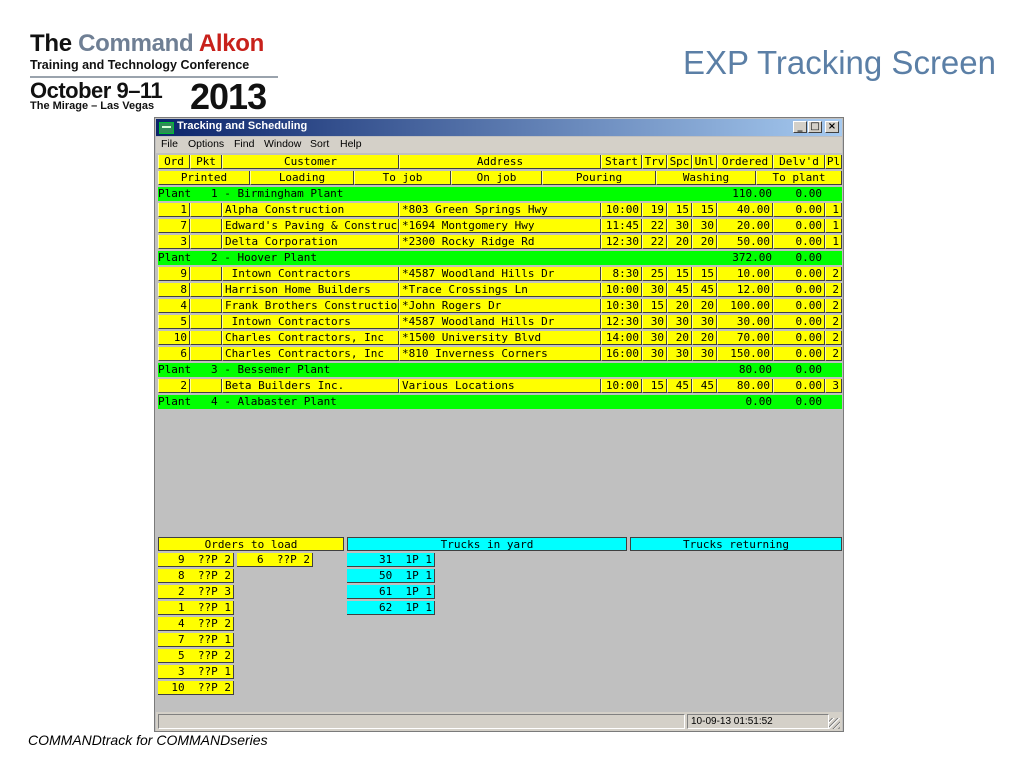 The width and height of the screenshot is (1024, 768). Describe the element at coordinates (251, 544) in the screenshot. I see `orders-to-load-header: Orders to load` at that location.